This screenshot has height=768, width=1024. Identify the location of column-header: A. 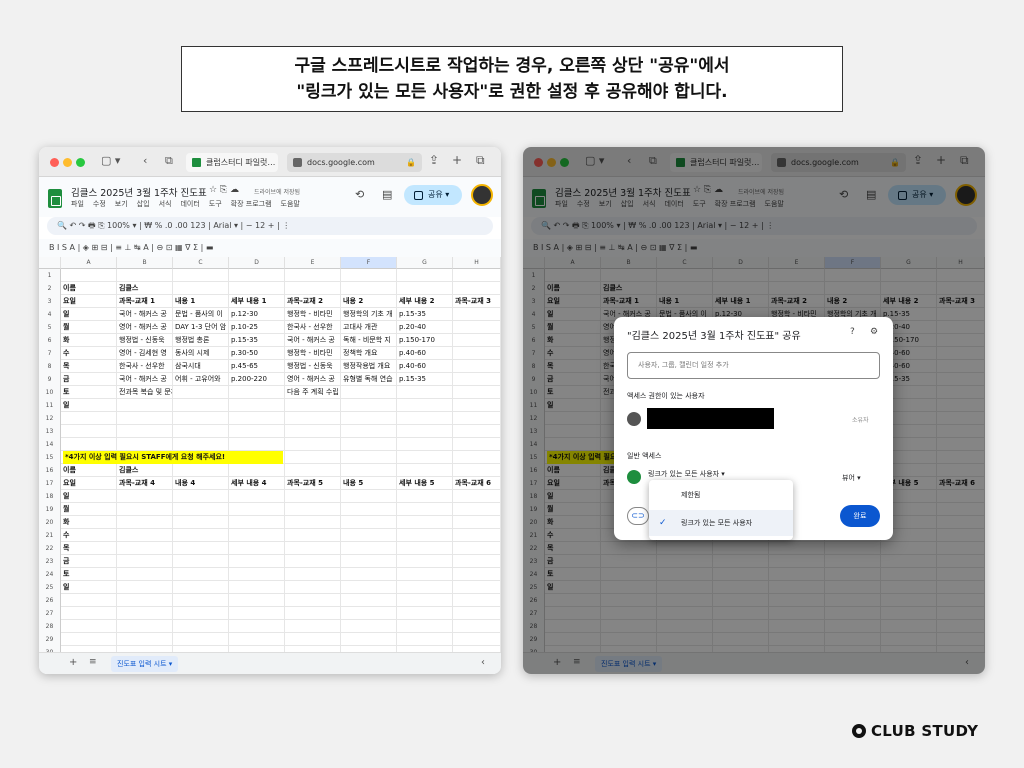
(89, 263).